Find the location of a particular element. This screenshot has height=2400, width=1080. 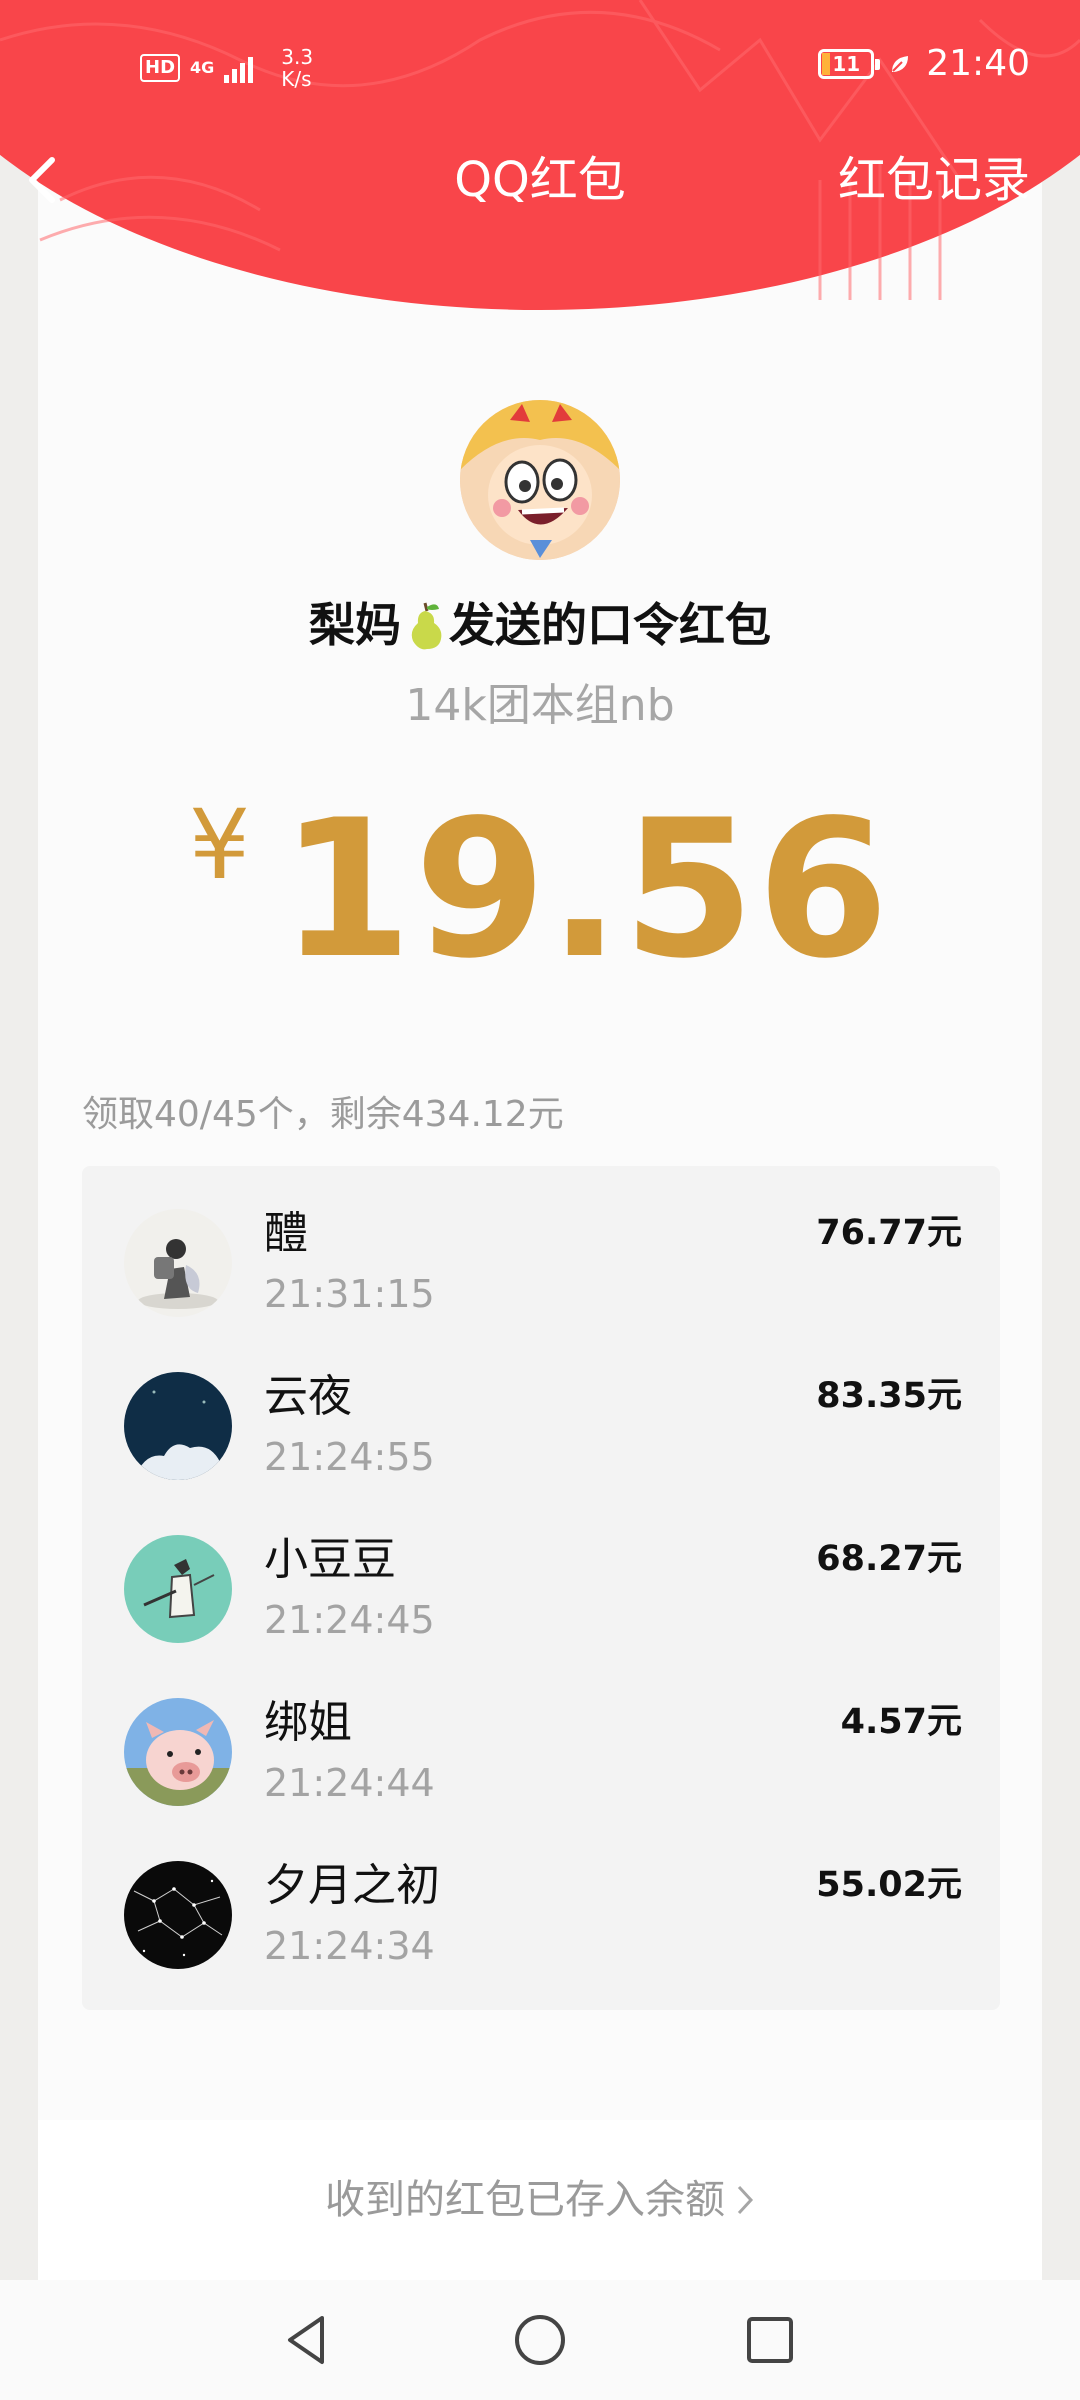

packet-password: 14k团本组nb is located at coordinates (540, 705).